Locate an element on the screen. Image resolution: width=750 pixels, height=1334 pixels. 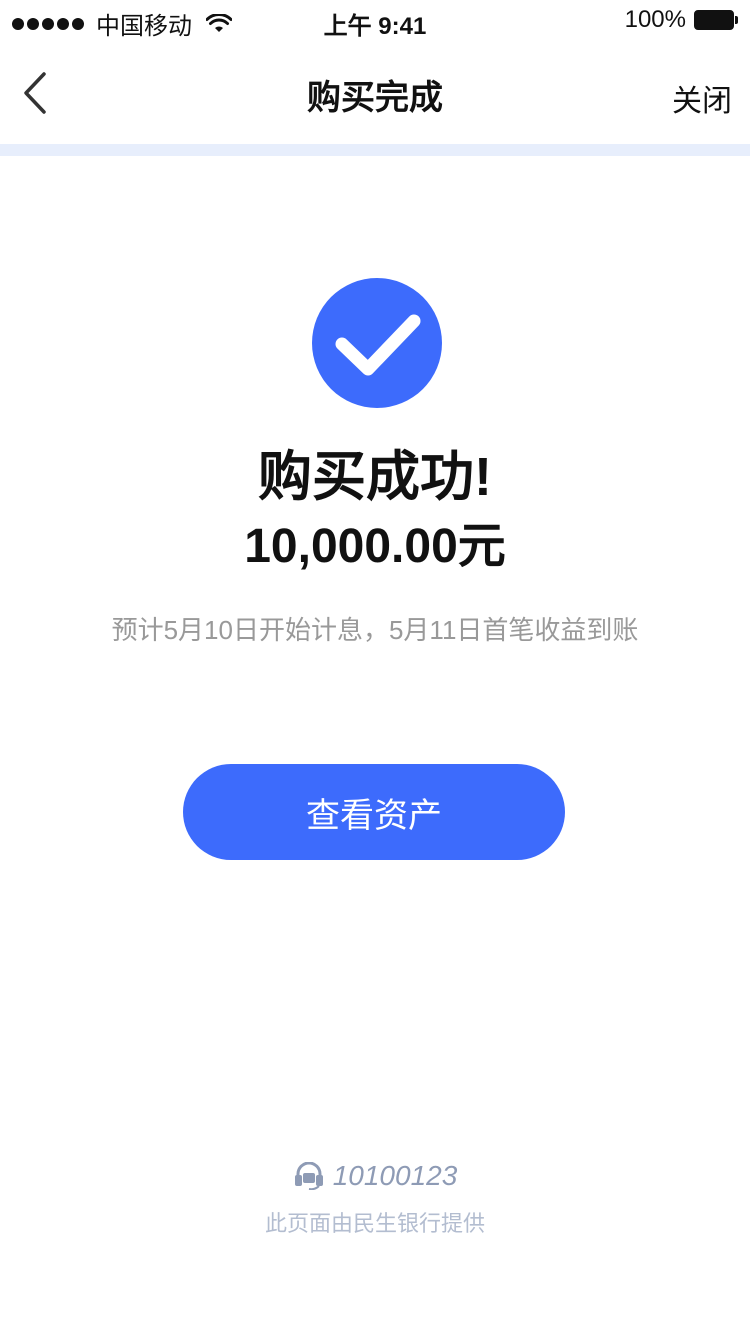
battery-percent: 100% is located at coordinates (655, 19).